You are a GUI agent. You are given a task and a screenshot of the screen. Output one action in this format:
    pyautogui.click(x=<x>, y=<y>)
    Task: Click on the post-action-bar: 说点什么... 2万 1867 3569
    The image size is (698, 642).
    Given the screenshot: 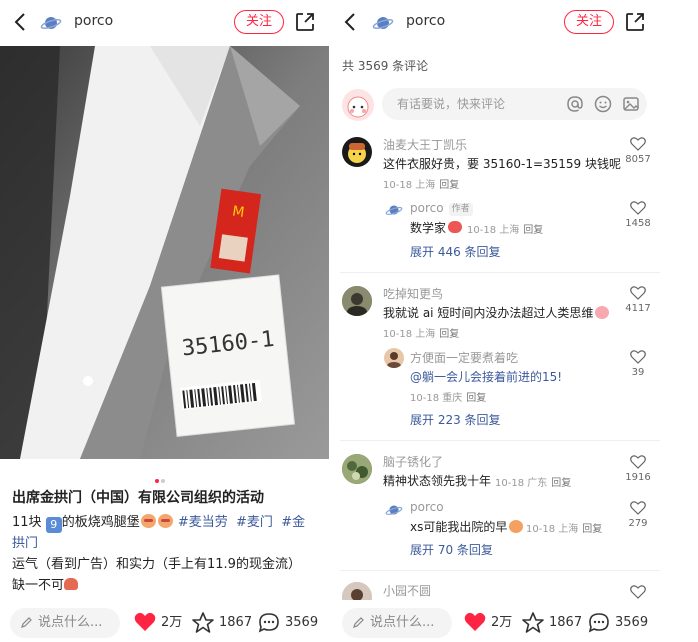 What is the action you would take?
    pyautogui.click(x=168, y=621)
    